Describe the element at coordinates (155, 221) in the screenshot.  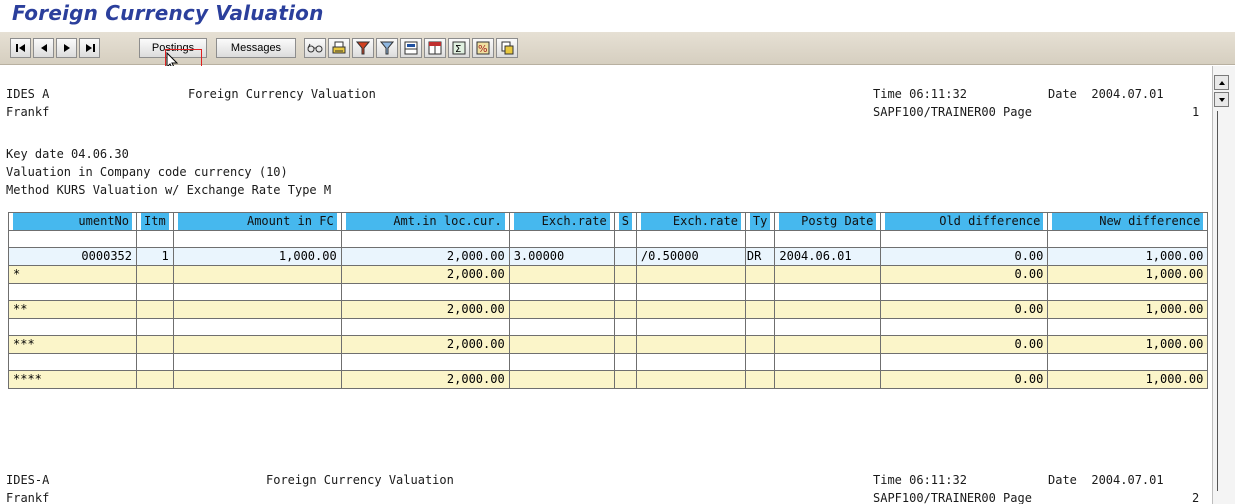
I see `col-header: Itm` at that location.